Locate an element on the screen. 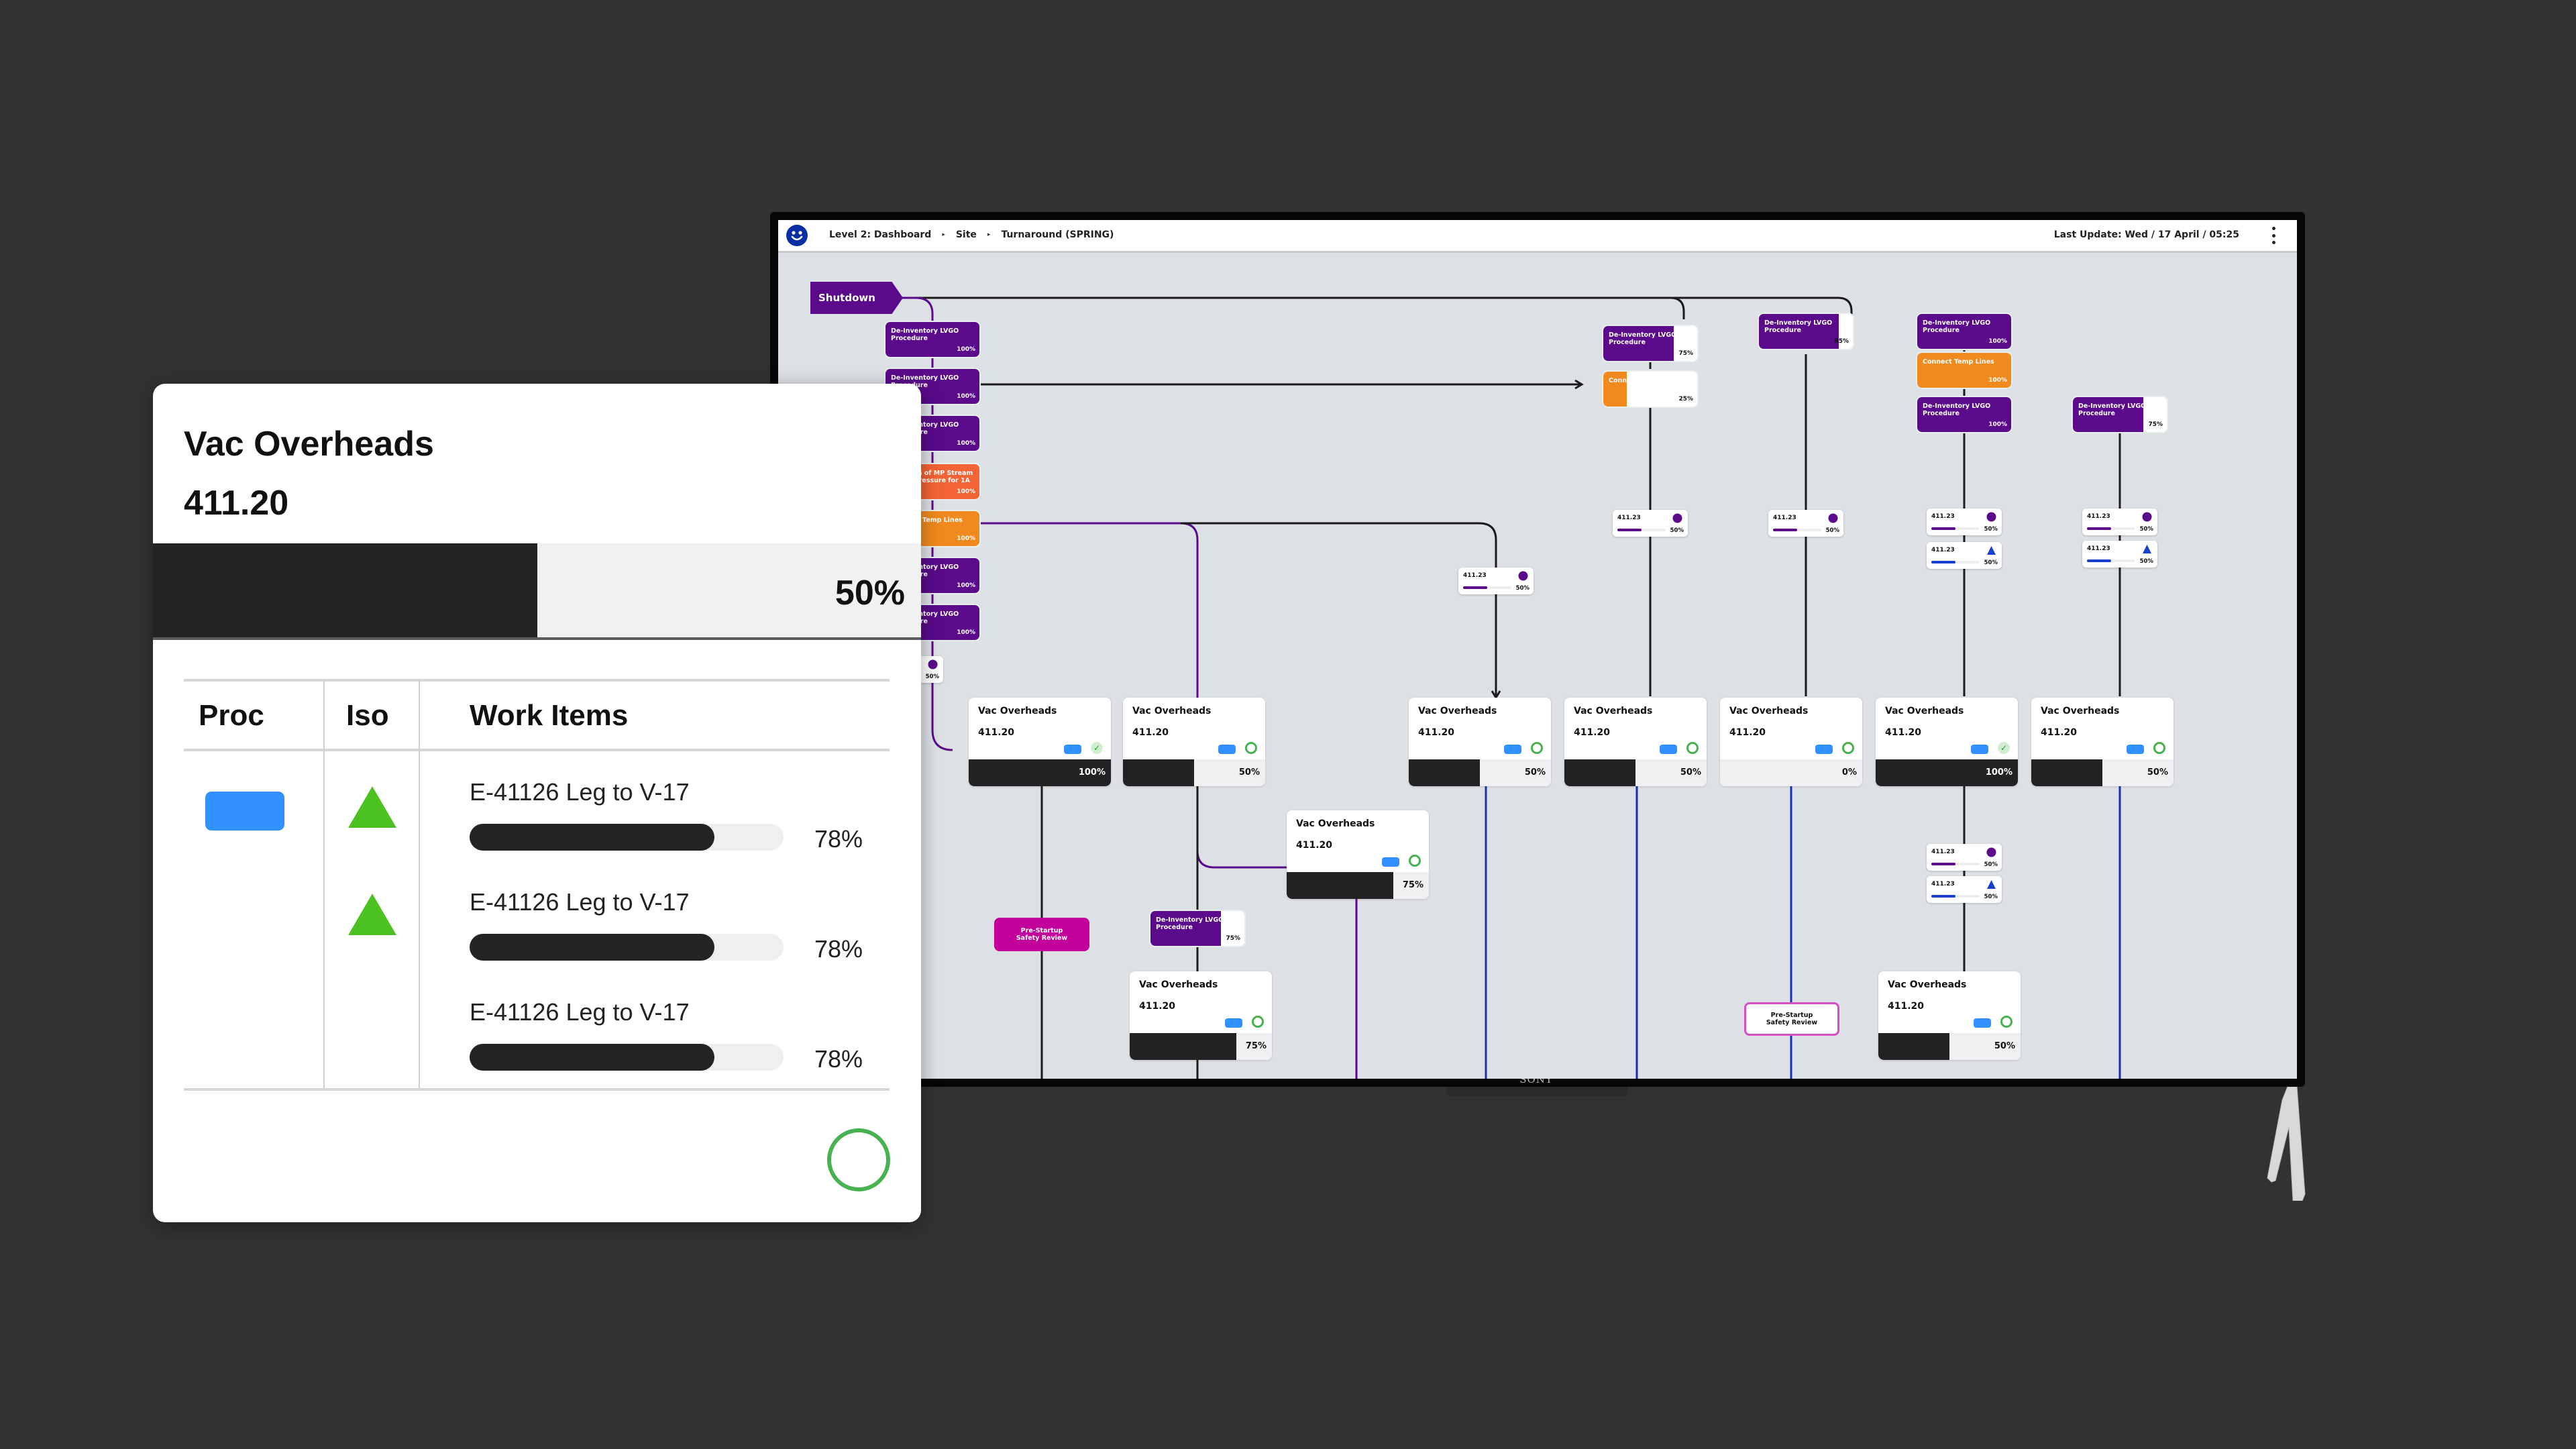 The height and width of the screenshot is (1449, 2576). triangle-status-icon is located at coordinates (1991, 884).